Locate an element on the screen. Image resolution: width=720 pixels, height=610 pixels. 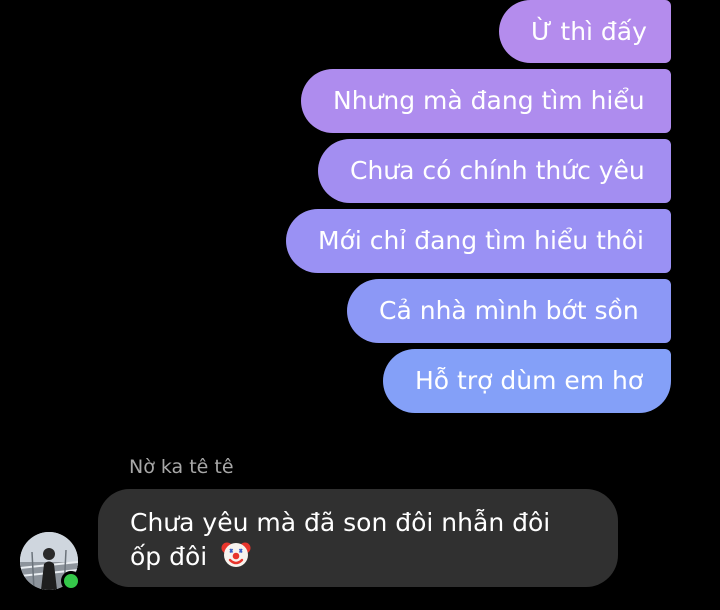
outgoing-message: Cả nhà mình bớt sồn is located at coordinates (509, 311).